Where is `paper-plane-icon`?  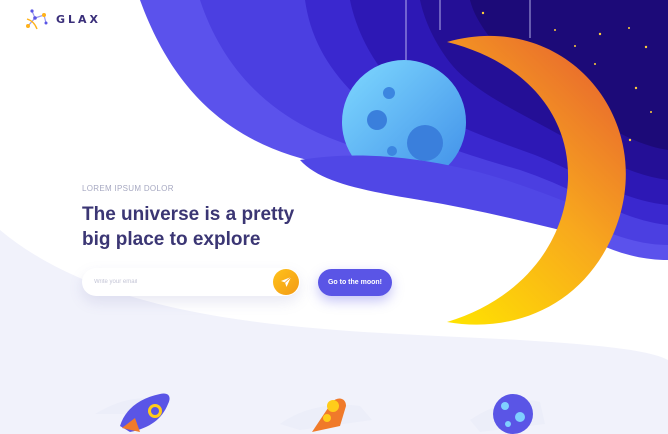
paper-plane-icon is located at coordinates (286, 281).